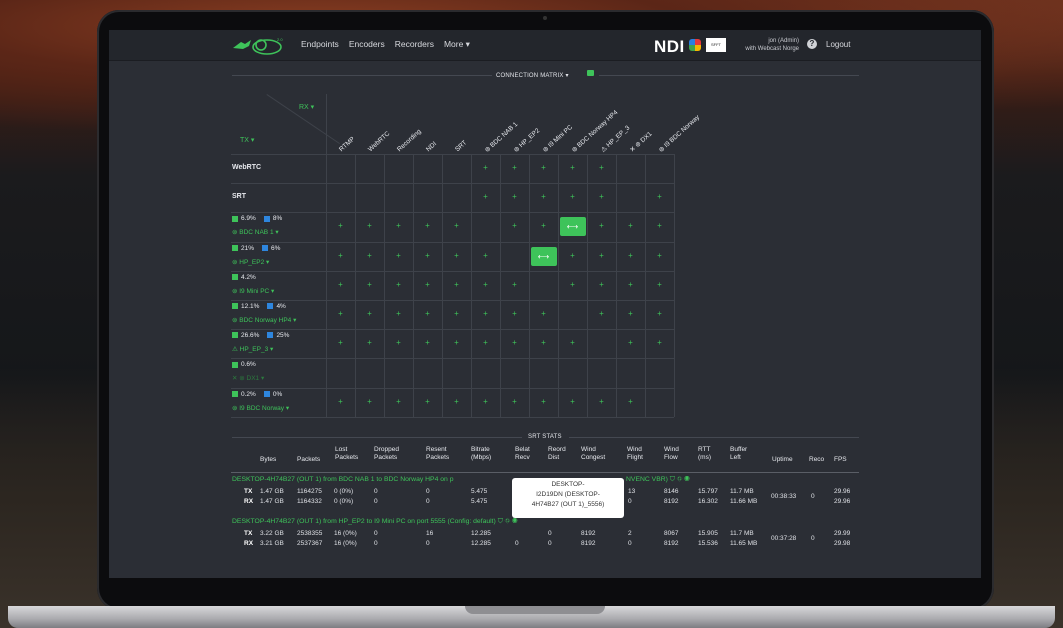 This screenshot has height=628, width=1063. What do you see at coordinates (248, 378) in the screenshot?
I see `source-dropdown-7: ✕ ⊚ DX1 ▾` at bounding box center [248, 378].